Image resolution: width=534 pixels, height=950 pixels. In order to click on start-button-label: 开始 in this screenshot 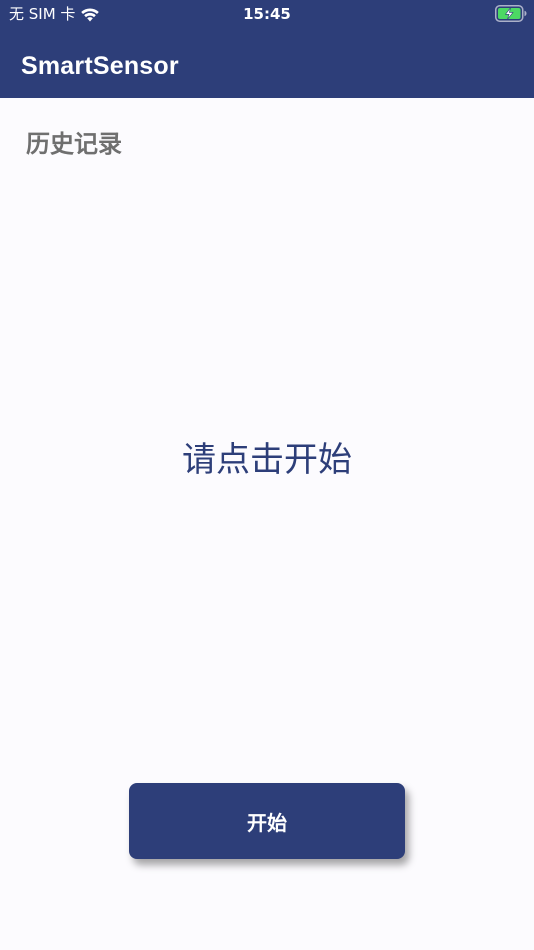, I will do `click(267, 822)`.